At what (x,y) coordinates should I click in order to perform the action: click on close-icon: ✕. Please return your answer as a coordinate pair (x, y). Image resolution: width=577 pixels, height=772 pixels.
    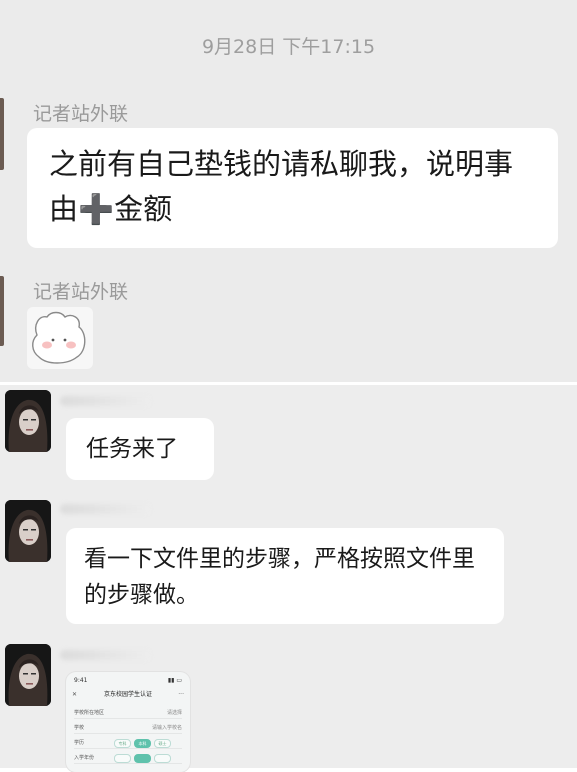
    Looking at the image, I should click on (75, 694).